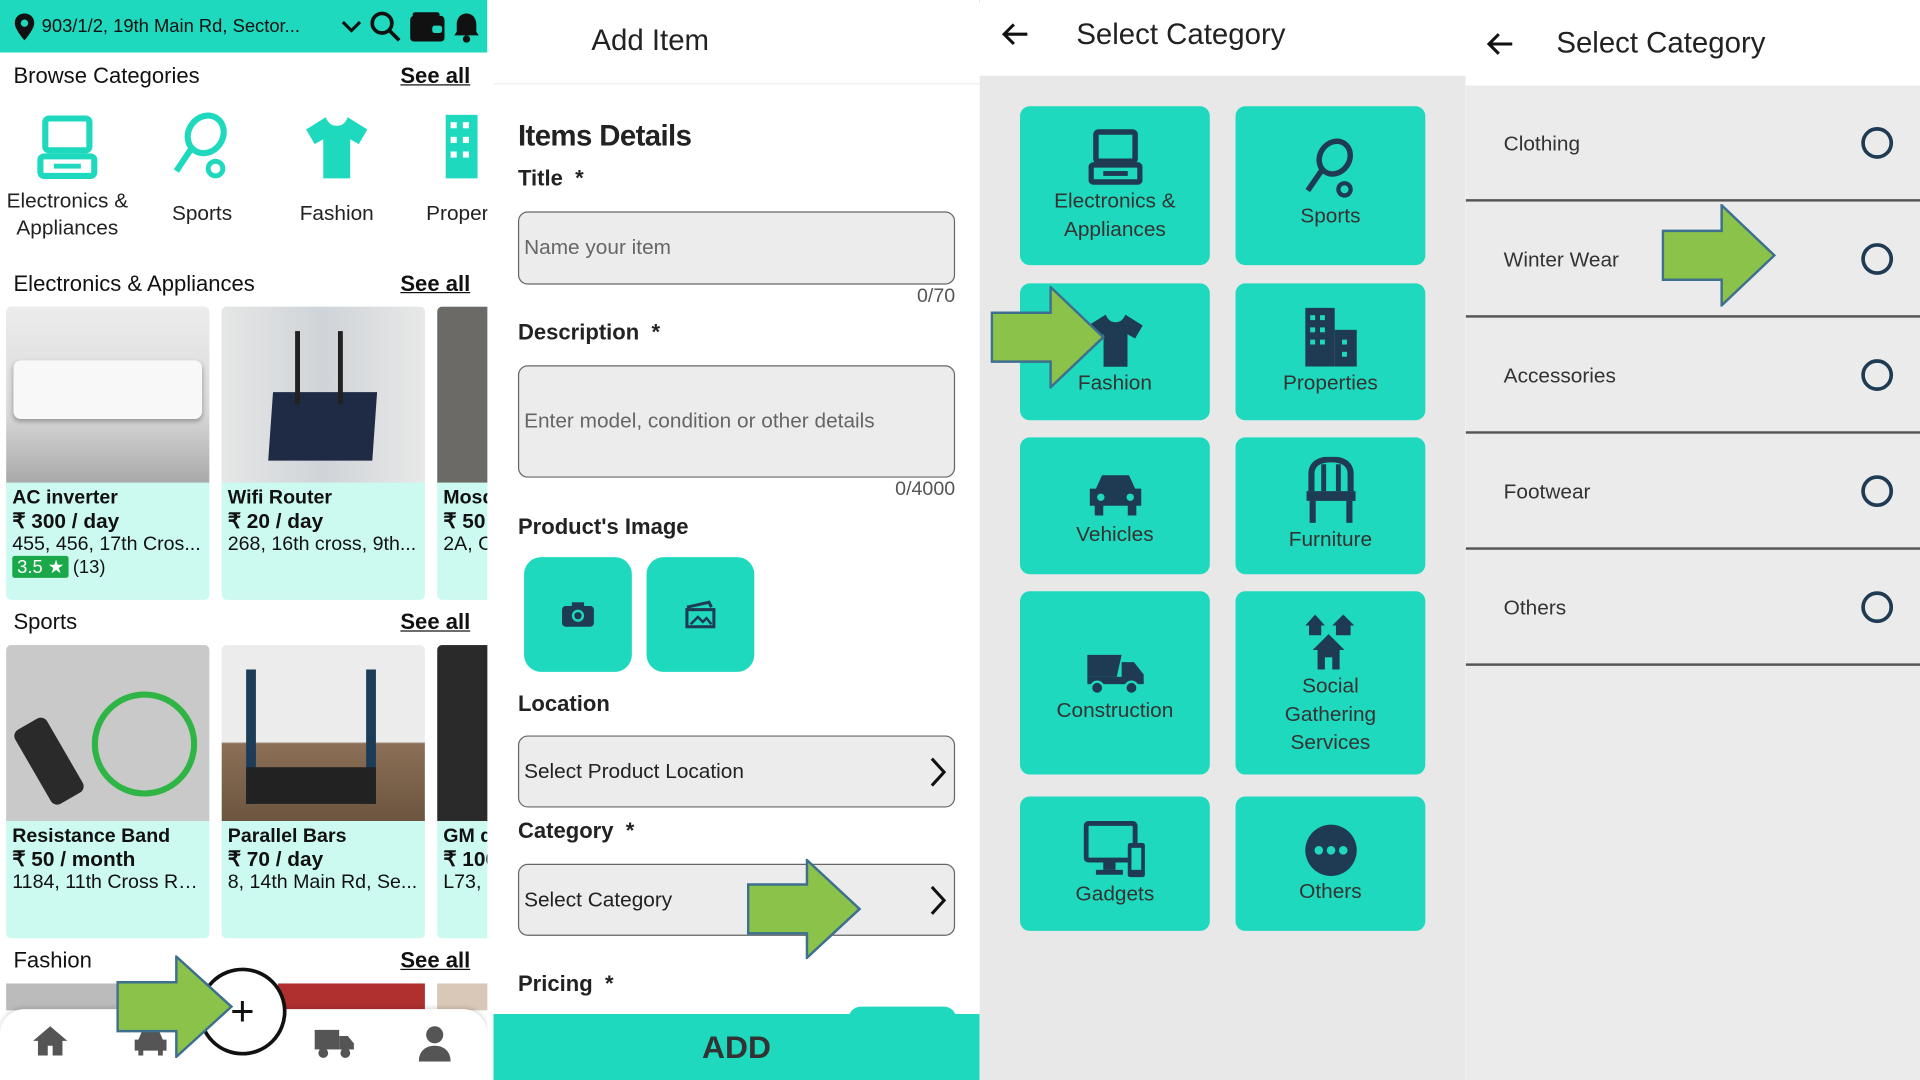 The height and width of the screenshot is (1080, 1920). Describe the element at coordinates (1330, 186) in the screenshot. I see `tile-sports: Sports` at that location.